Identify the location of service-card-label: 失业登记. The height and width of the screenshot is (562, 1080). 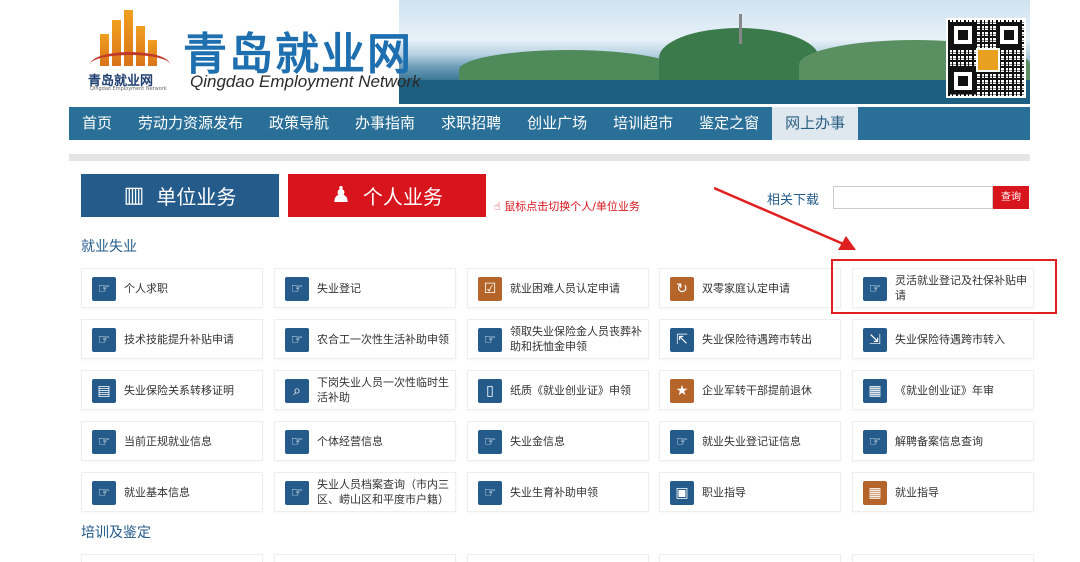
(339, 288).